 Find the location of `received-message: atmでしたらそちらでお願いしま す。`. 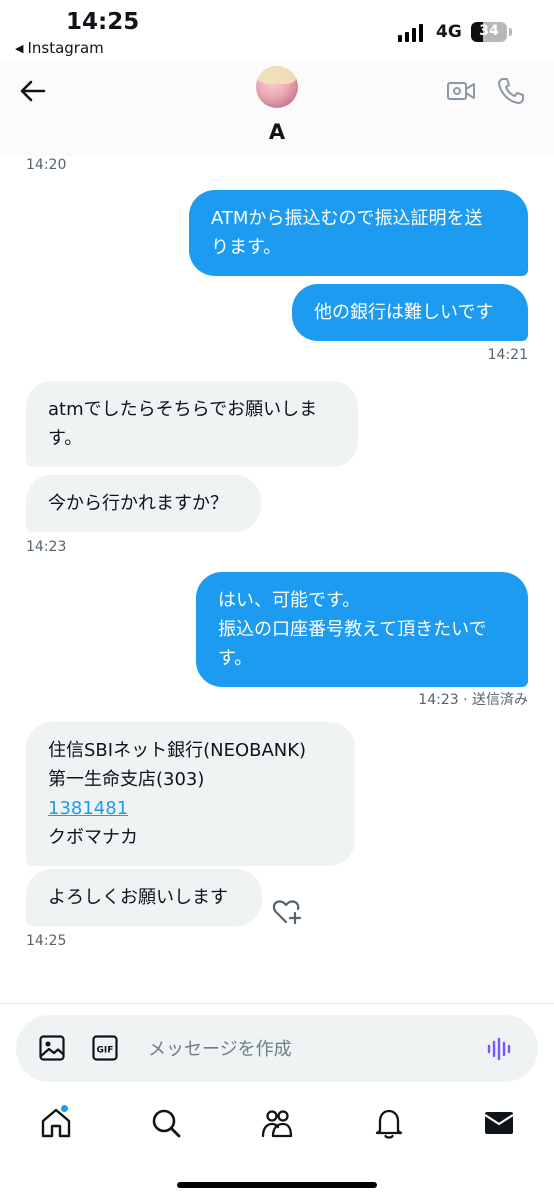

received-message: atmでしたらそちらでお願いしま す。 is located at coordinates (192, 424).